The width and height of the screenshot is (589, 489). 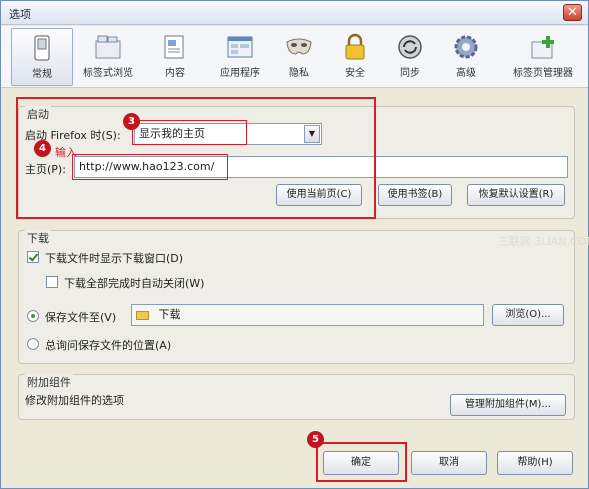 I want to click on tab-tabs: 标签式浏览, so click(x=108, y=57).